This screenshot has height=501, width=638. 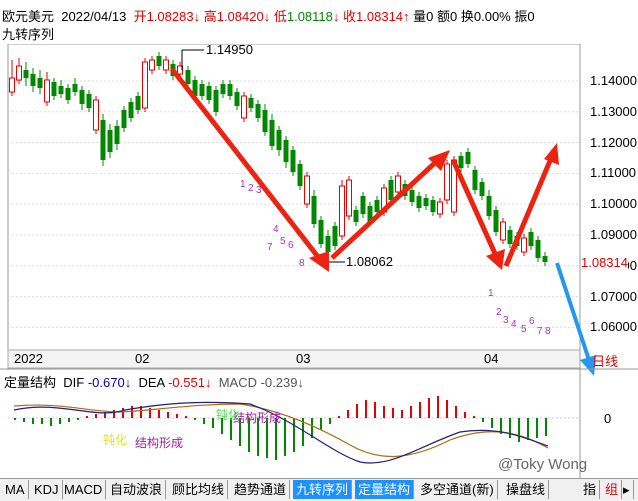 What do you see at coordinates (604, 262) in the screenshot?
I see `current-price-tag: 1.08314` at bounding box center [604, 262].